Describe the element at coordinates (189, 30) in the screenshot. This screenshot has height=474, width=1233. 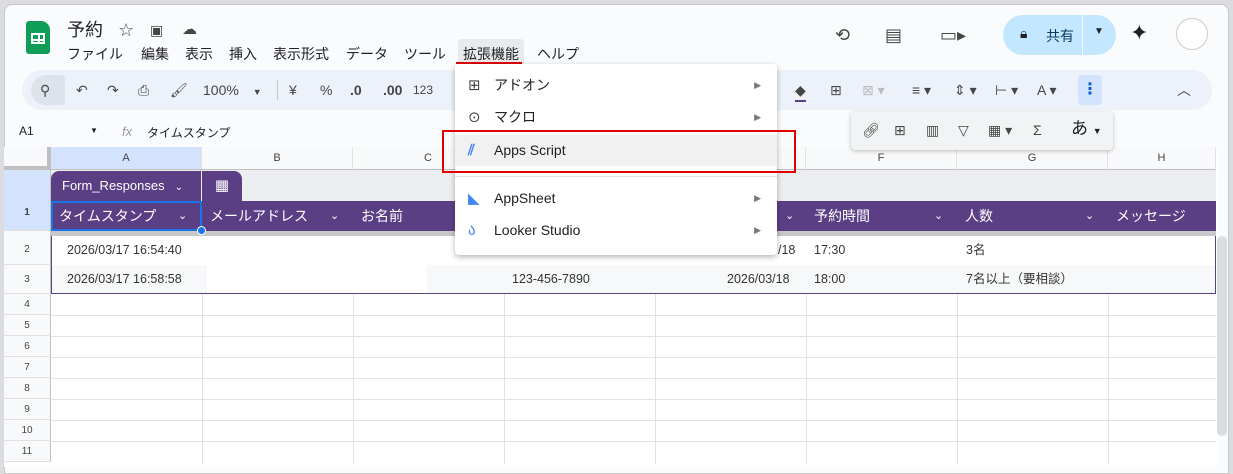
I see `cloud-saved-icon: ☁` at that location.